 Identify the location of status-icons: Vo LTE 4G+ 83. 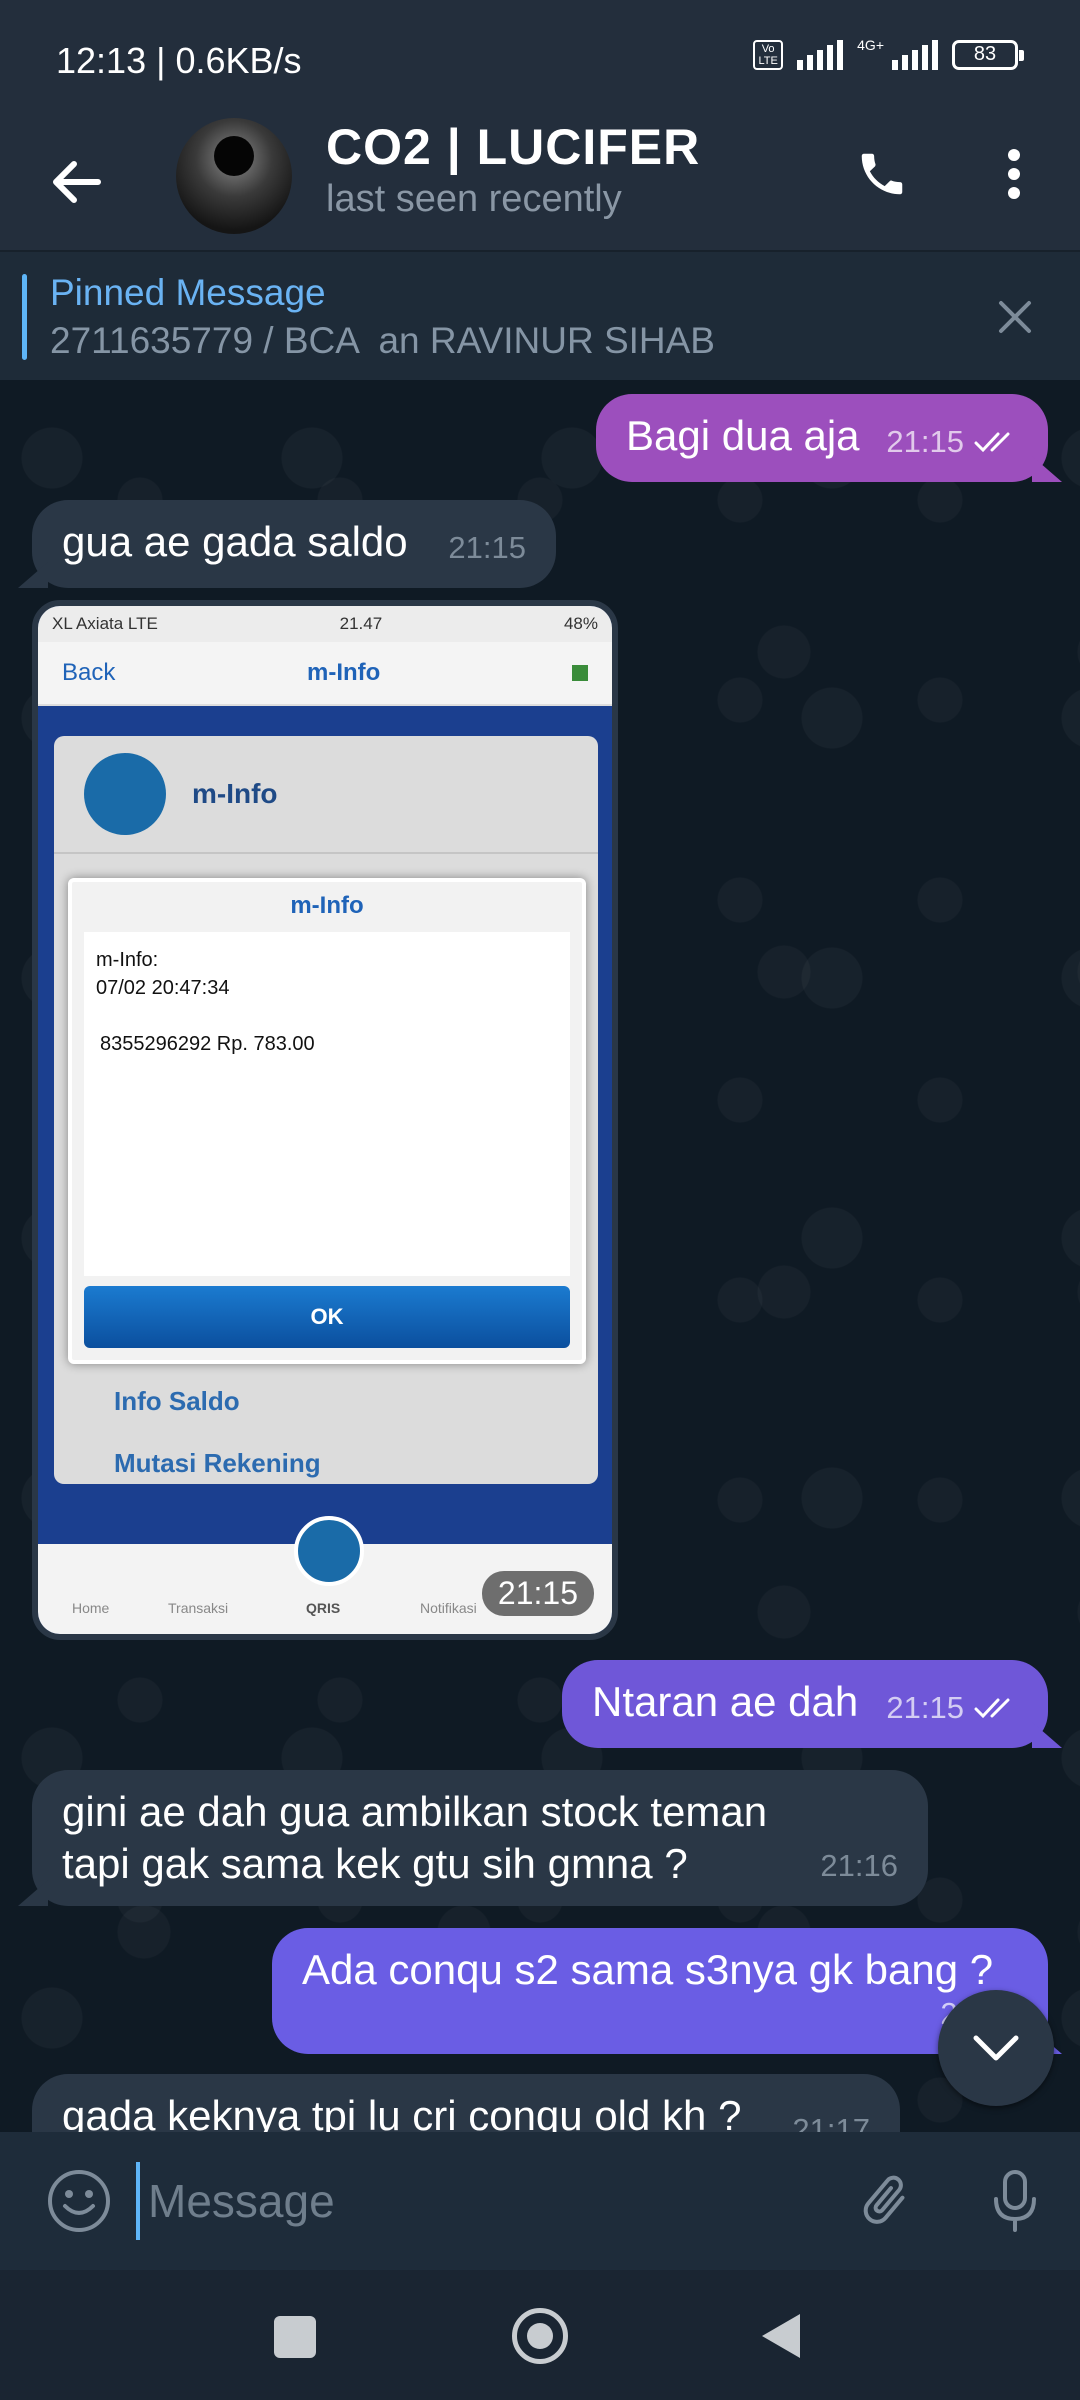
(888, 53).